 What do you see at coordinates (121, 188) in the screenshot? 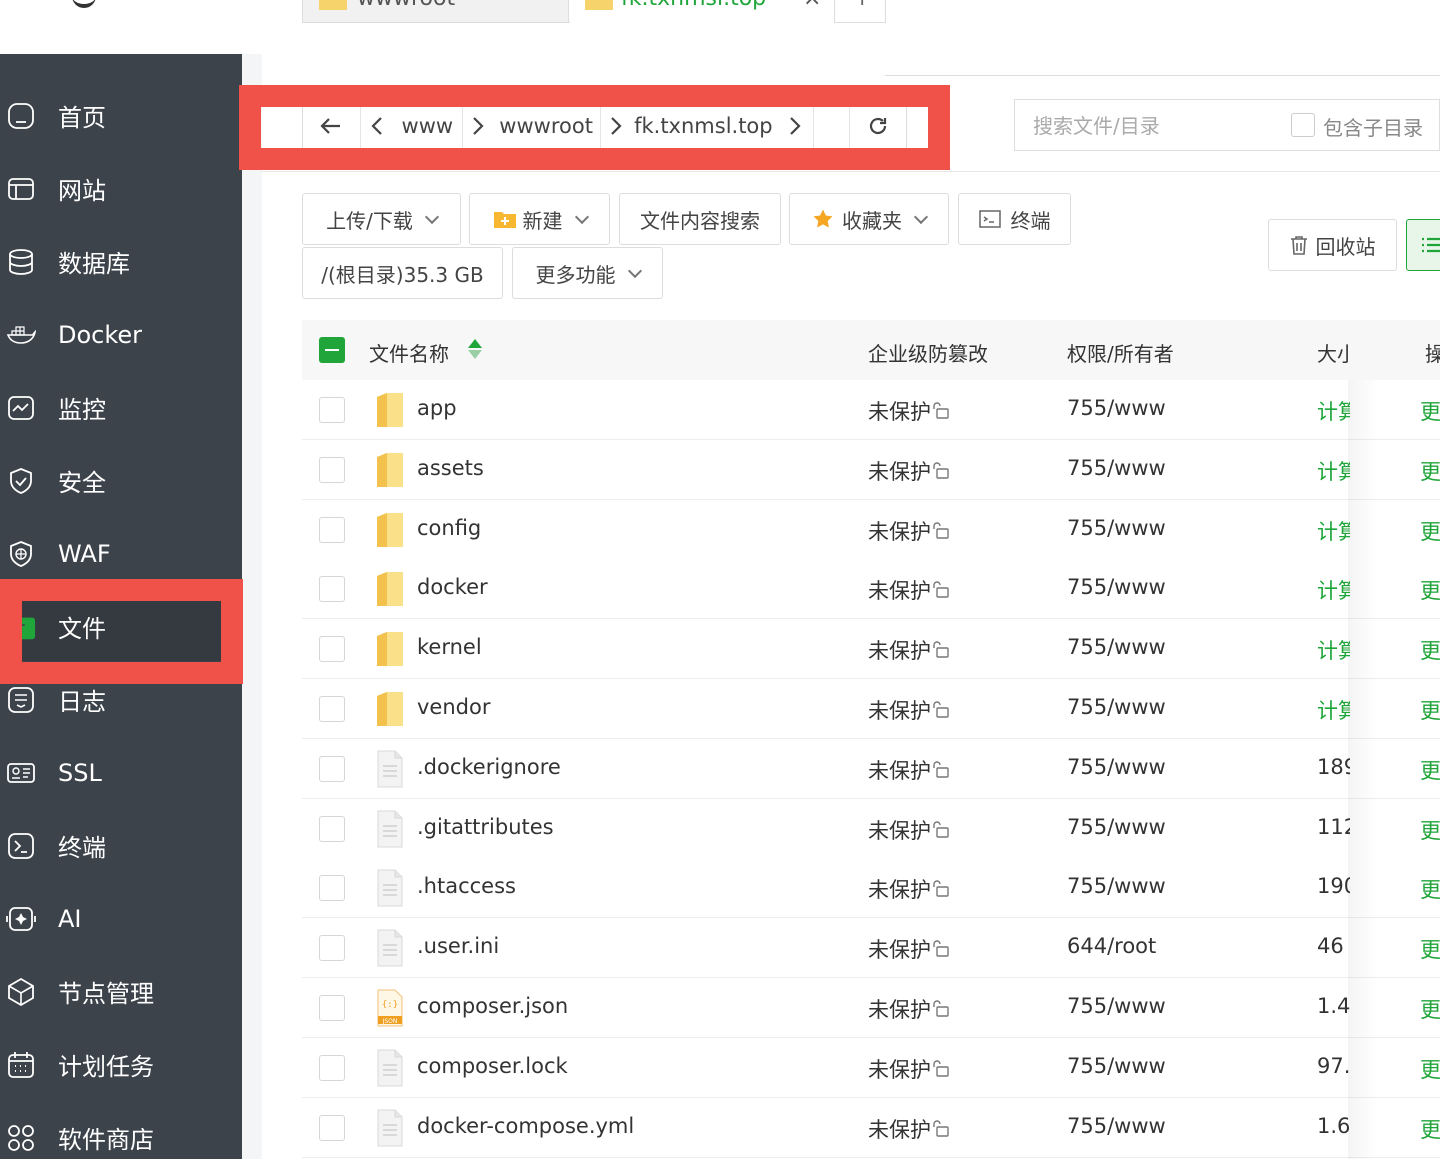
I see `sidebar-item-website: 网站` at bounding box center [121, 188].